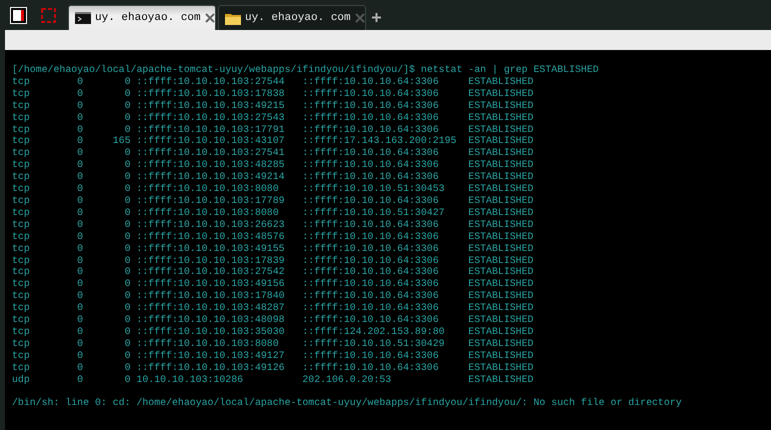 This screenshot has width=771, height=430. I want to click on local-address: ::ffff:10.10.10.103:49156, so click(211, 284).